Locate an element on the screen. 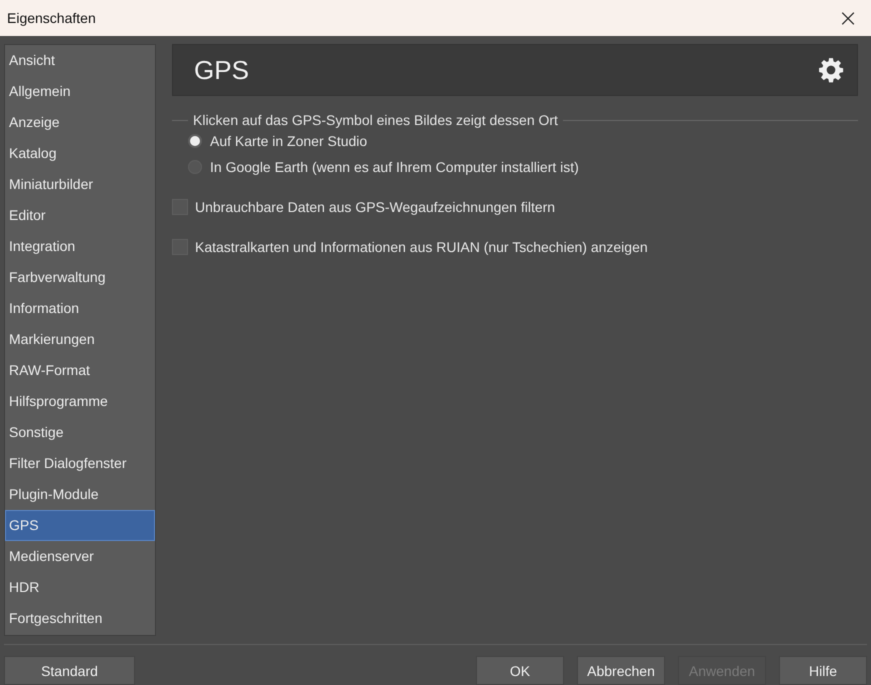 The height and width of the screenshot is (685, 871). radio-label: In Google Earth (wenn es auf Ihrem Computer installiert ist) is located at coordinates (394, 167).